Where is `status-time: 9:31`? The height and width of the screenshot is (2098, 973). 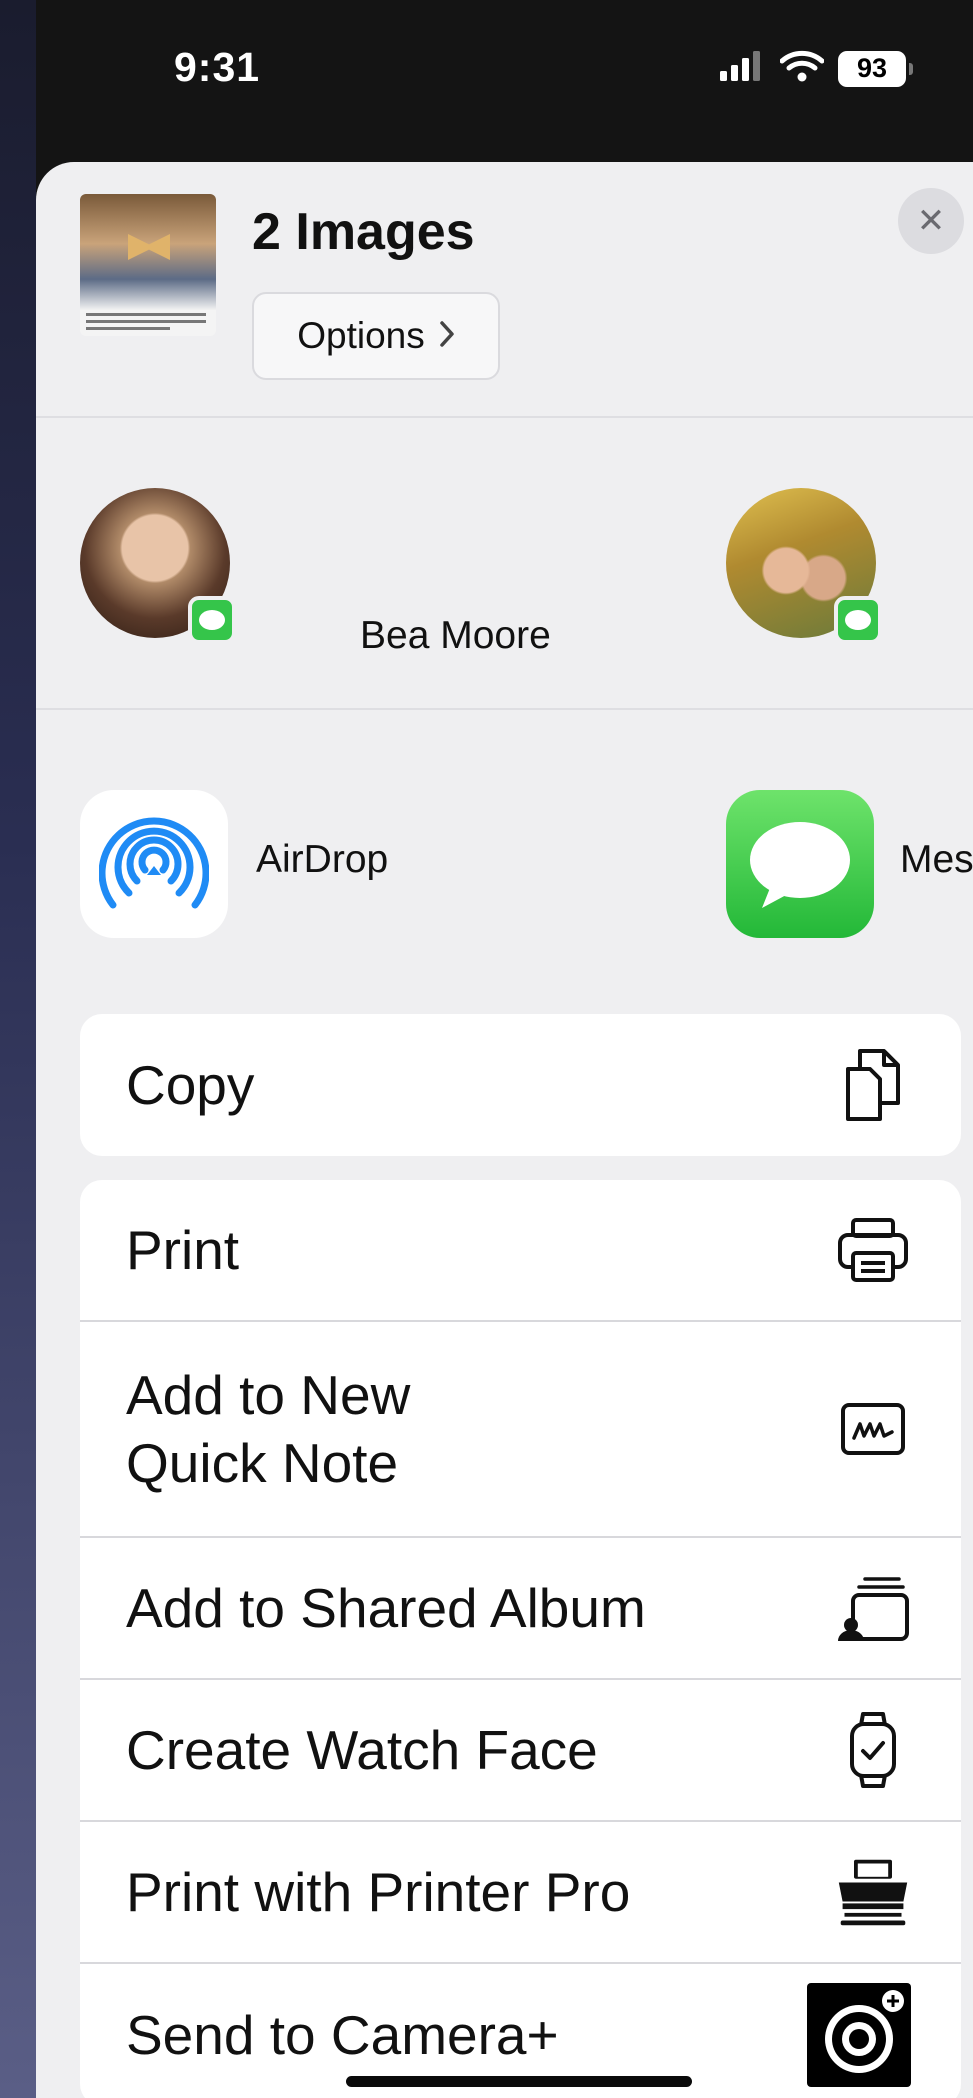 status-time: 9:31 is located at coordinates (217, 67).